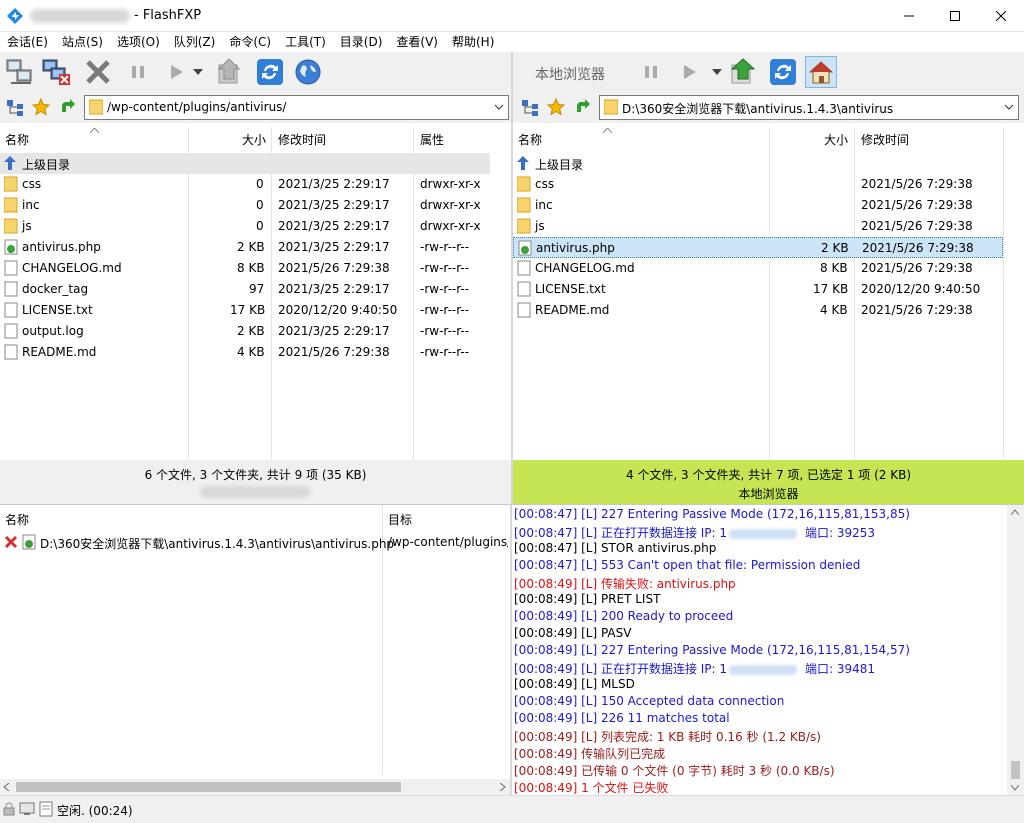 This screenshot has height=823, width=1024. Describe the element at coordinates (250, 42) in the screenshot. I see `menu-commands: 命令(C)` at that location.